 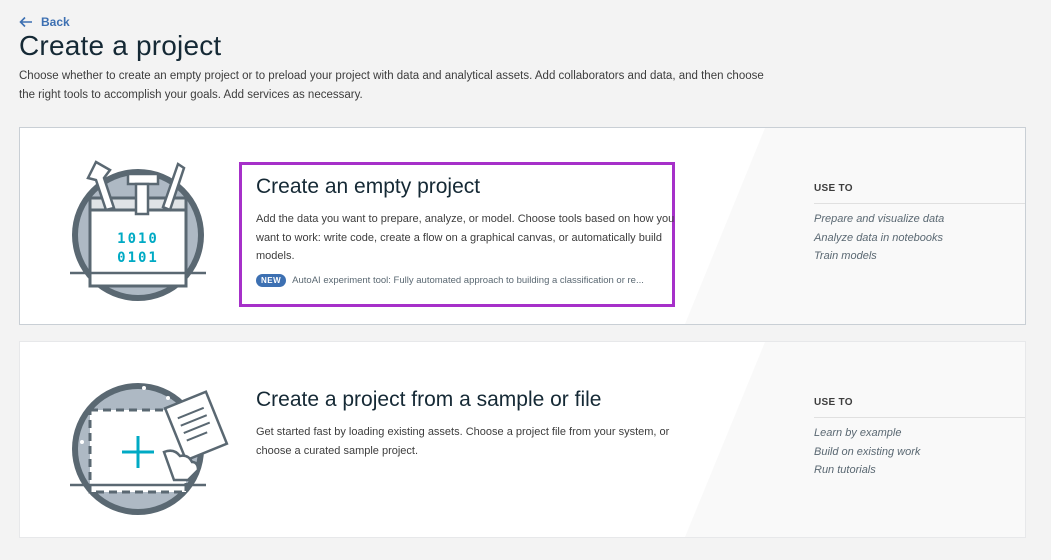 What do you see at coordinates (858, 433) in the screenshot?
I see `use-to-item: Learn by example` at bounding box center [858, 433].